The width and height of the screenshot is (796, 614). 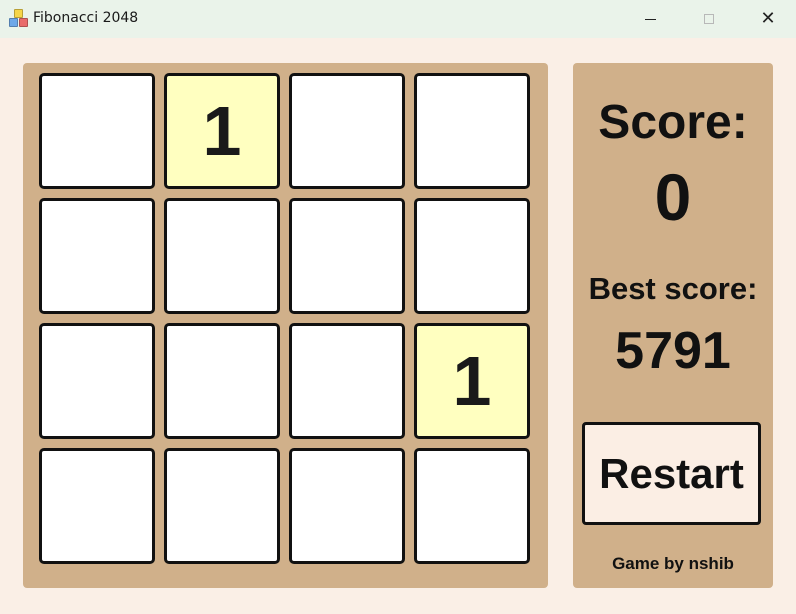 What do you see at coordinates (86, 18) in the screenshot?
I see `window-title: Fibonacci 2048` at bounding box center [86, 18].